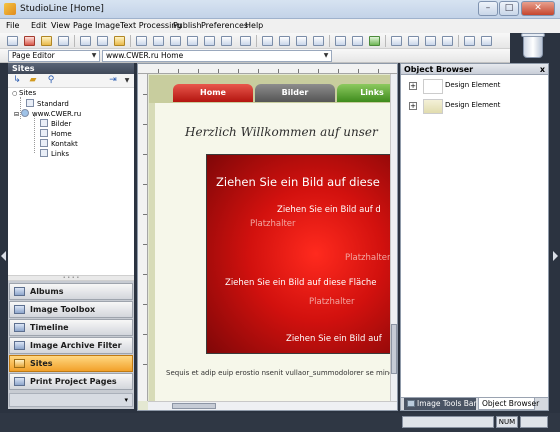 The width and height of the screenshot is (560, 432). I want to click on new-site-icon: ↳, so click(17, 80).